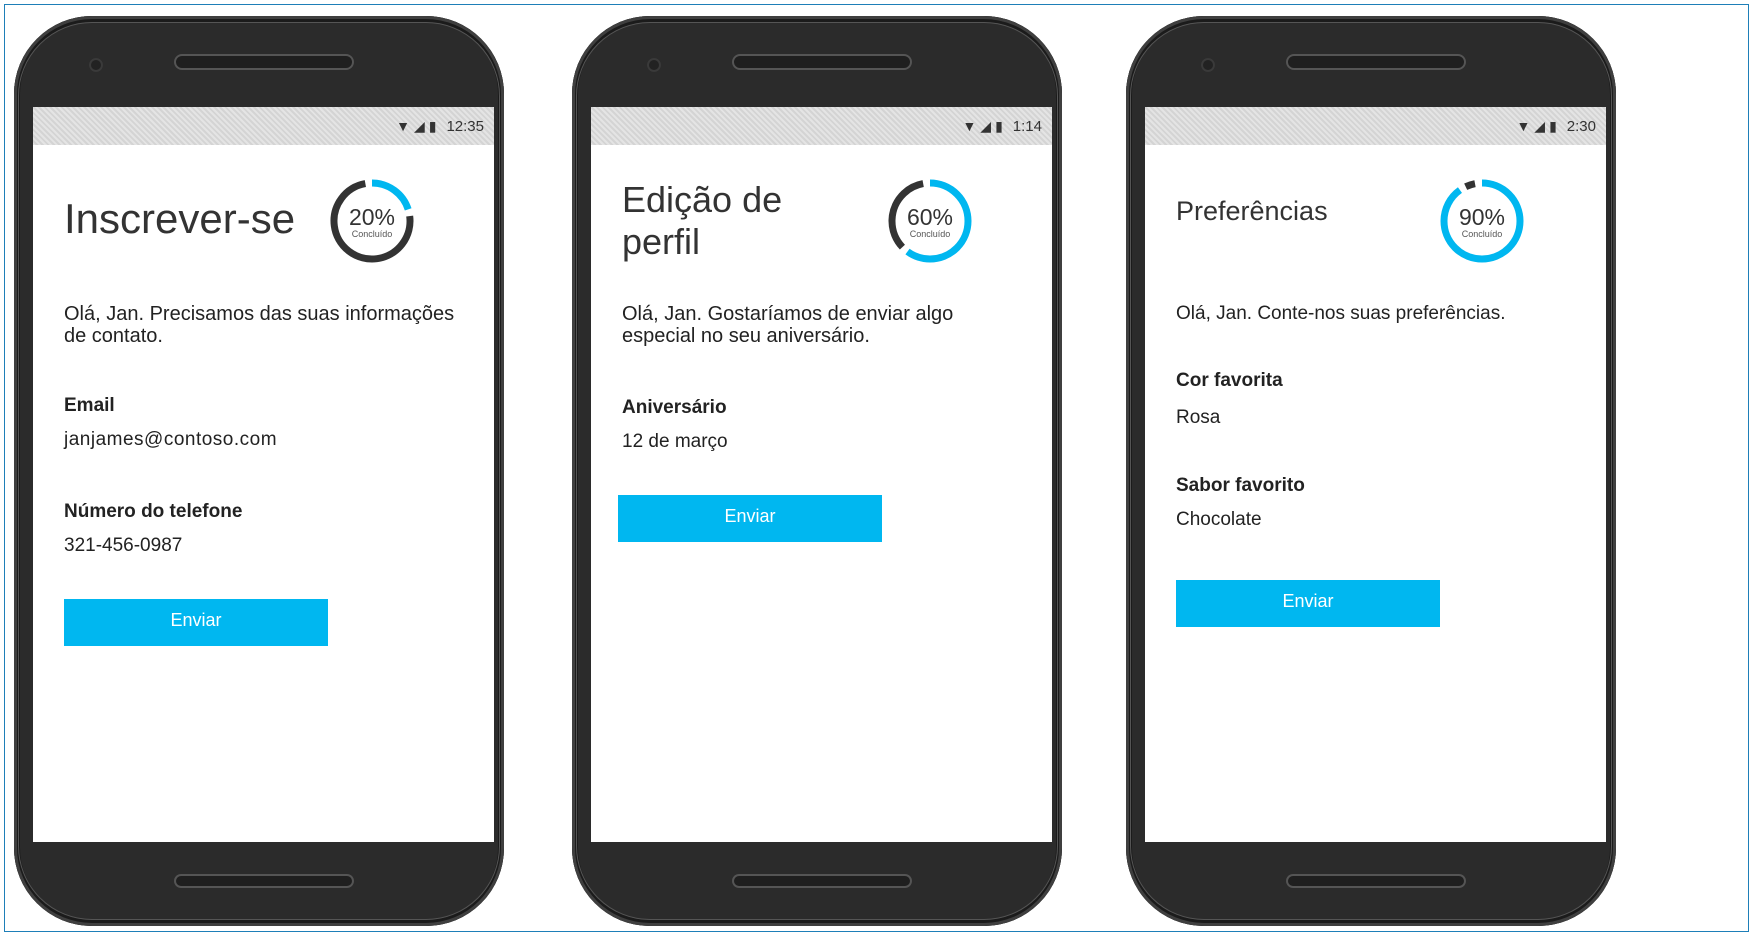  Describe the element at coordinates (180, 218) in the screenshot. I see `page-title: Inscrever-se` at that location.